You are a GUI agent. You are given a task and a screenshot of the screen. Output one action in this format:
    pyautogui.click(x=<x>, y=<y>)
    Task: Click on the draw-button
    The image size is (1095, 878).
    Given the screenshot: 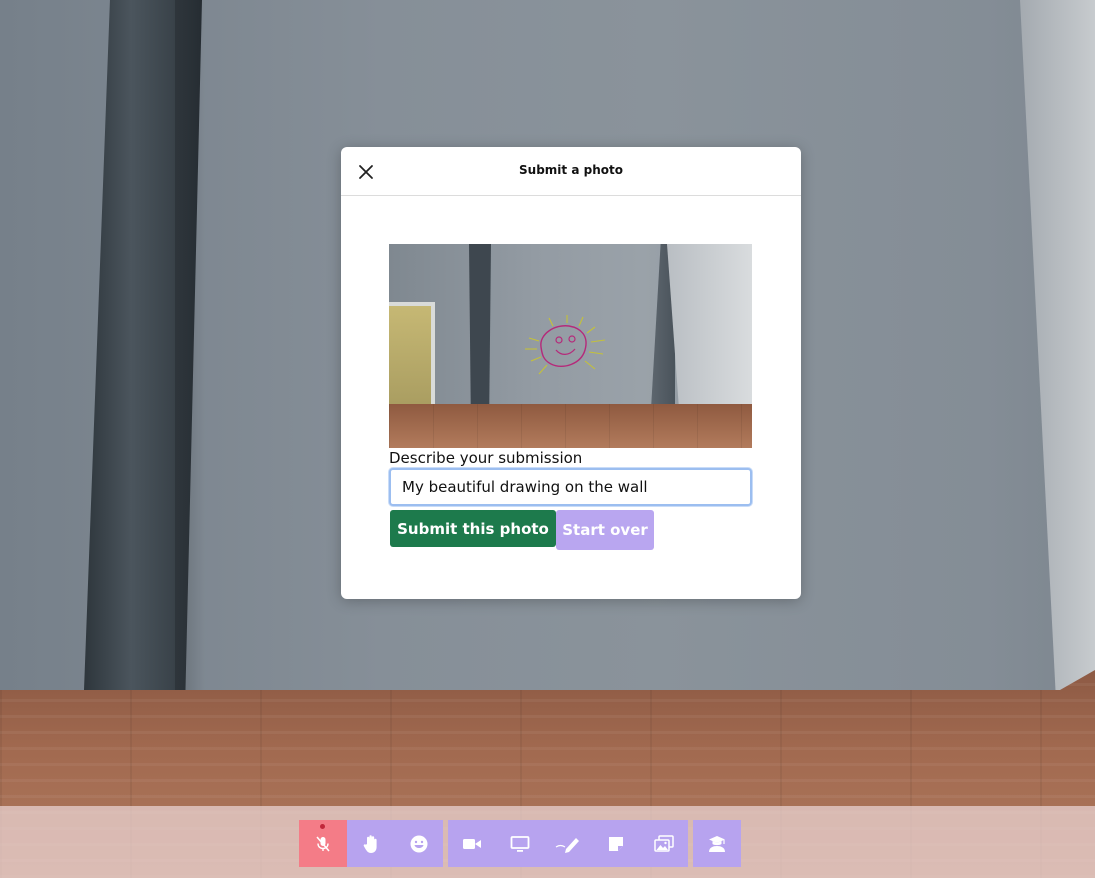 What is the action you would take?
    pyautogui.click(x=568, y=843)
    